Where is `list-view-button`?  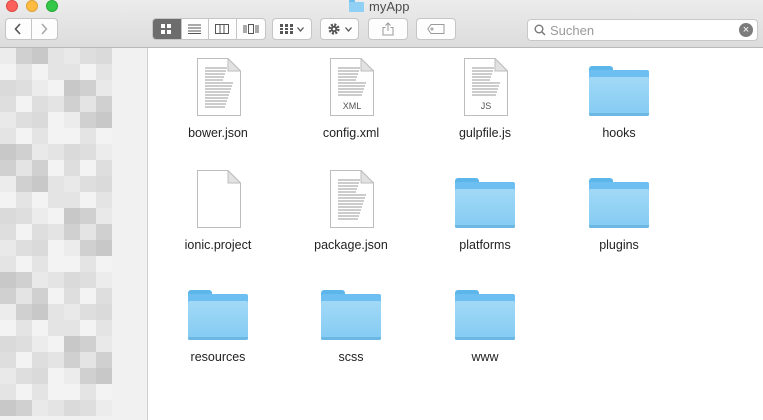 list-view-button is located at coordinates (196, 29).